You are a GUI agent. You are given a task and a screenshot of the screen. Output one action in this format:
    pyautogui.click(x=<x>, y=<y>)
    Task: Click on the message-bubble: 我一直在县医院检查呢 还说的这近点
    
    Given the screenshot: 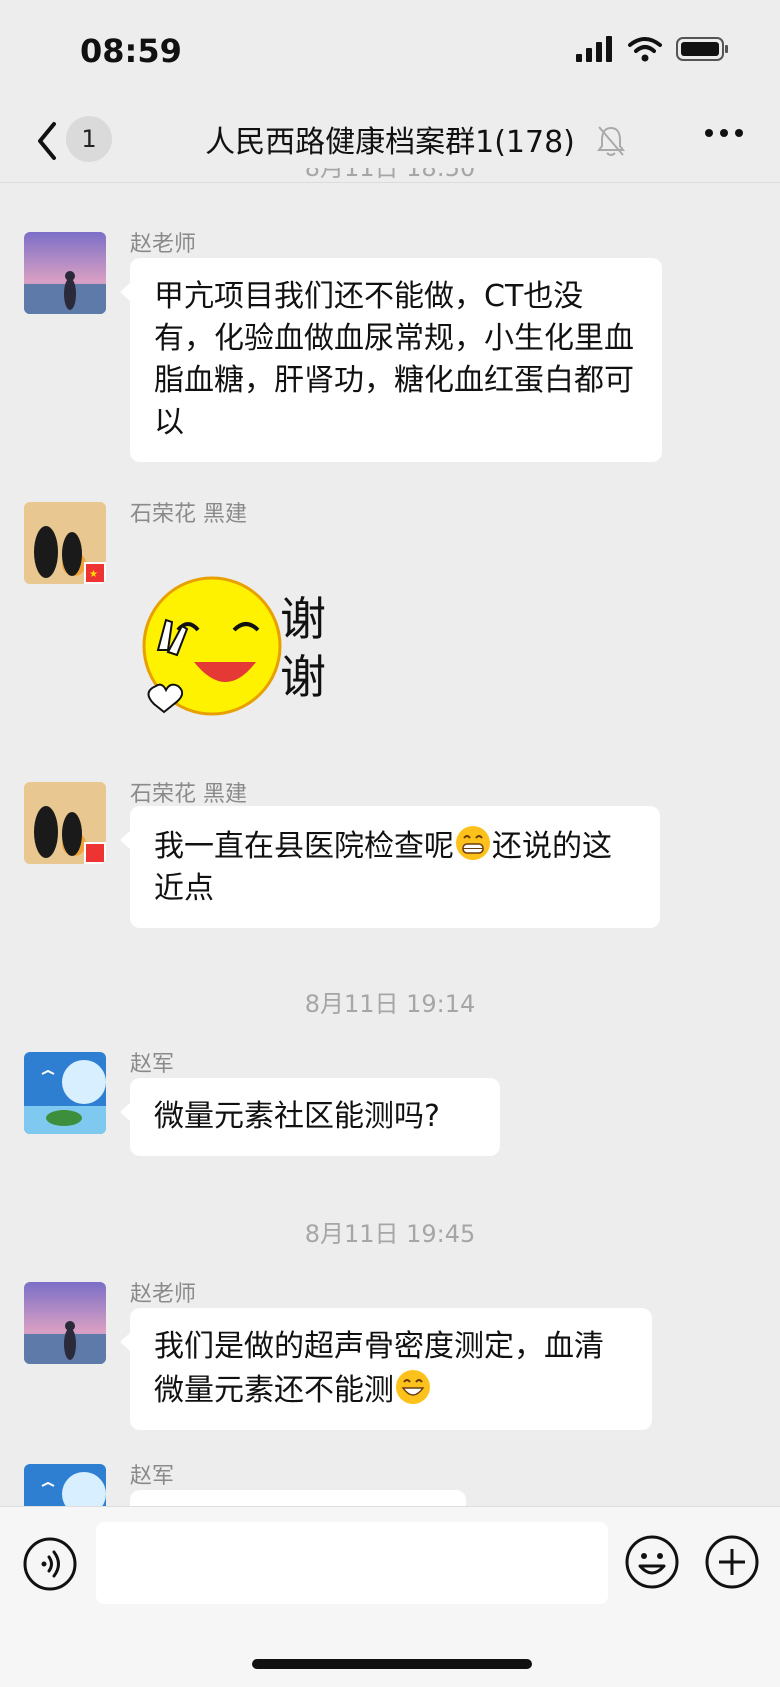 What is the action you would take?
    pyautogui.click(x=390, y=867)
    